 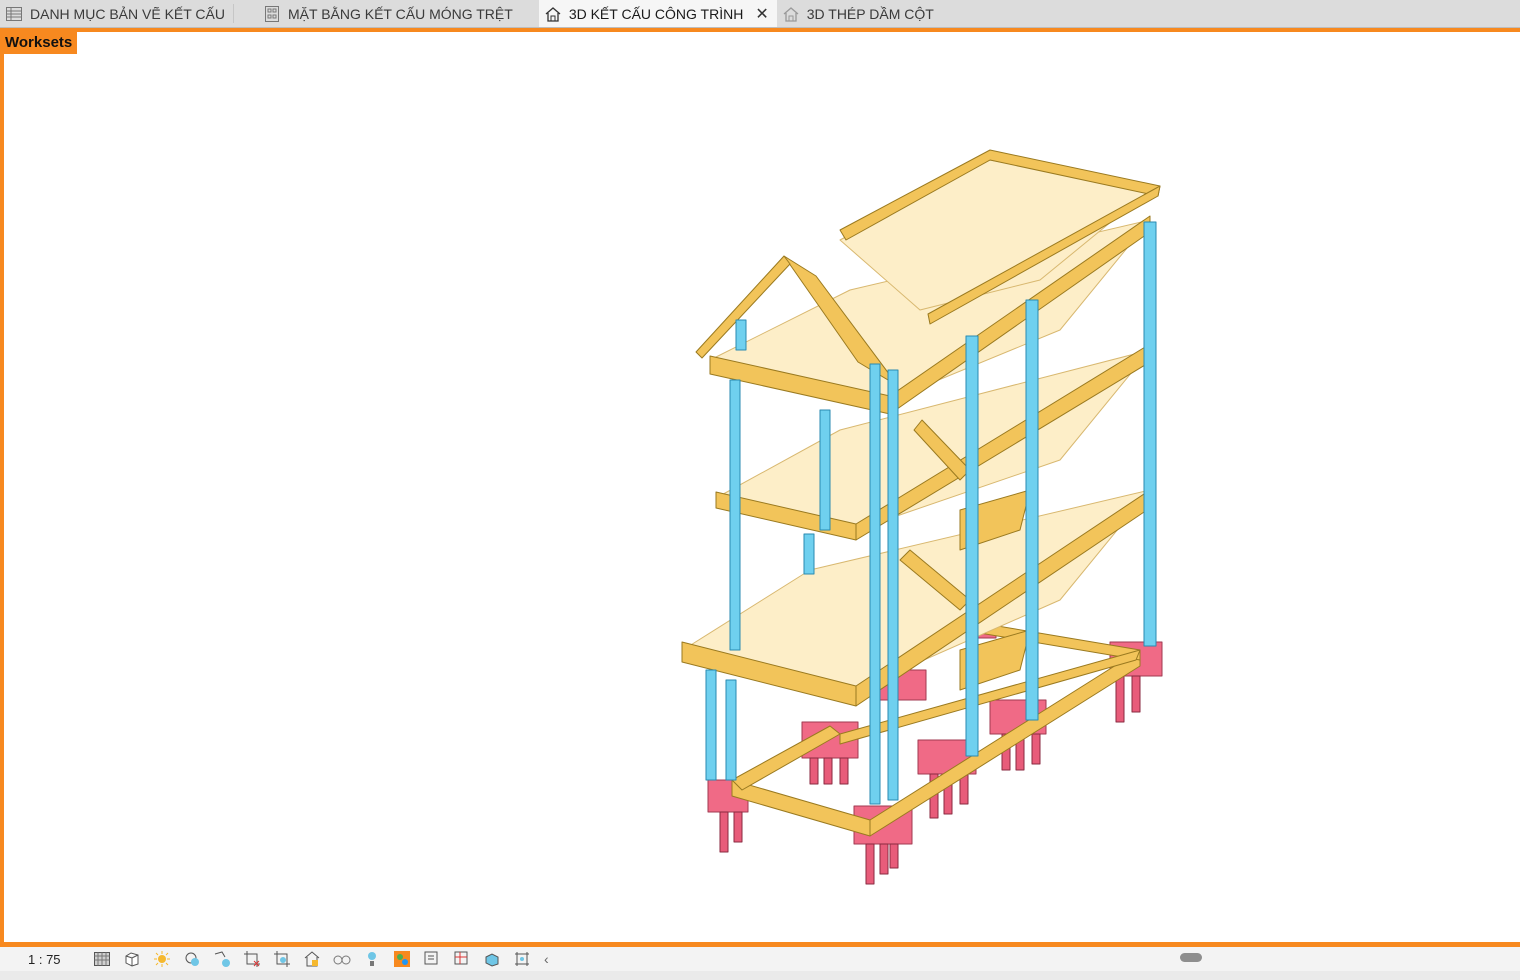 I want to click on temporary-hide-icon, so click(x=342, y=959).